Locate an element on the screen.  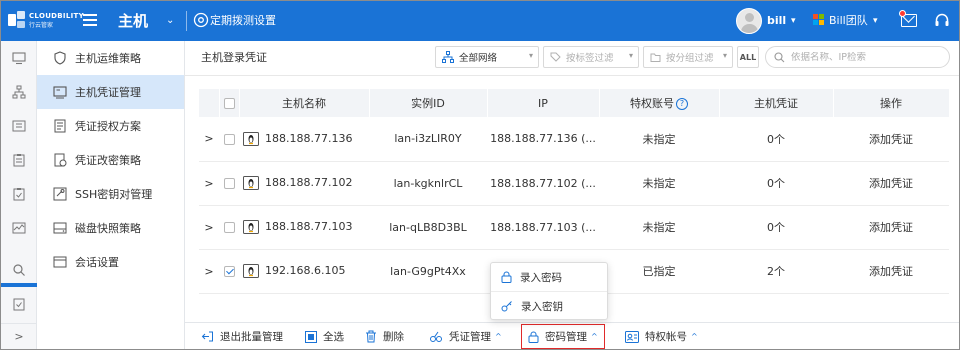
chevron-down-icon: ⌄ is located at coordinates (170, 21).